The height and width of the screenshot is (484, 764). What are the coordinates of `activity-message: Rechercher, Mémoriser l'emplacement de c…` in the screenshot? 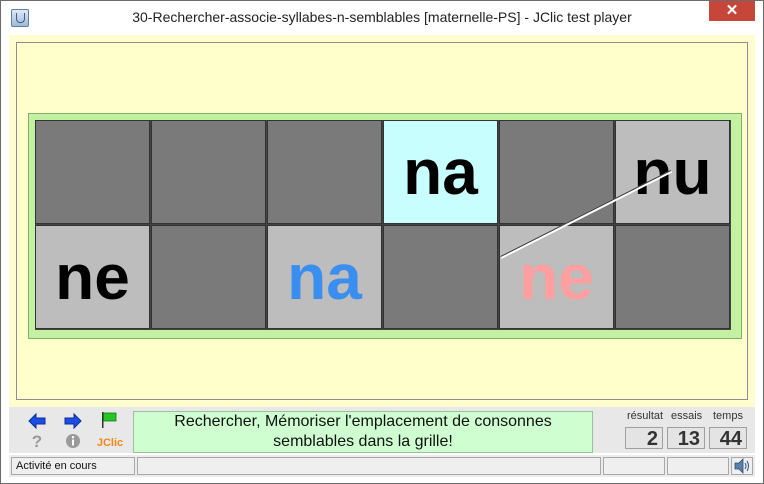 It's located at (363, 432).